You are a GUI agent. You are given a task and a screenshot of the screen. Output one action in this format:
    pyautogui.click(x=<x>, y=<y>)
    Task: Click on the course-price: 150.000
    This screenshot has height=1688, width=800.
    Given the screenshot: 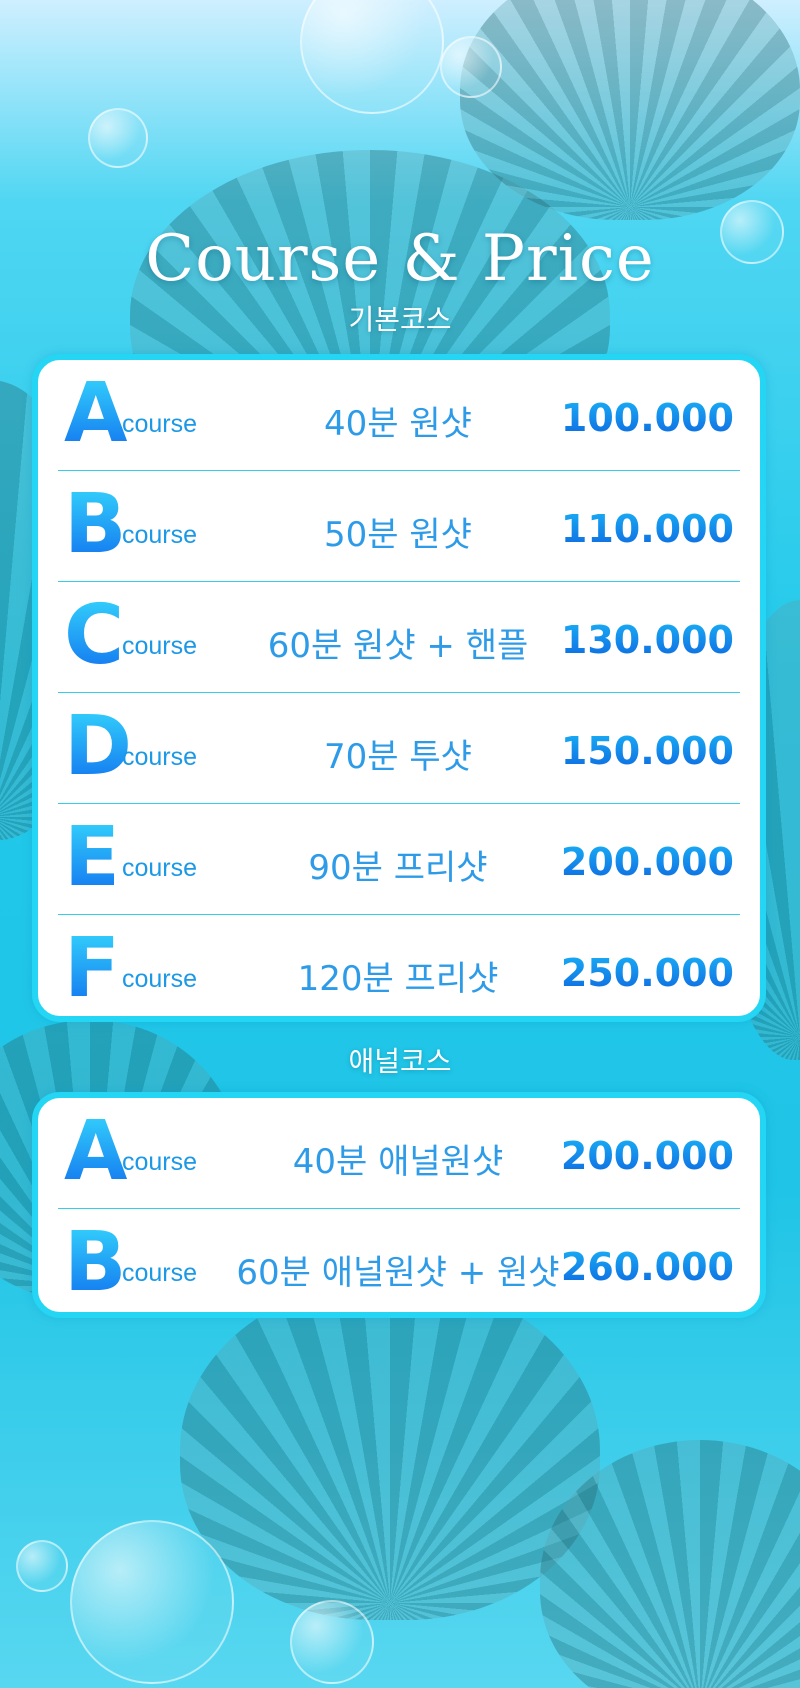 What is the action you would take?
    pyautogui.click(x=647, y=751)
    